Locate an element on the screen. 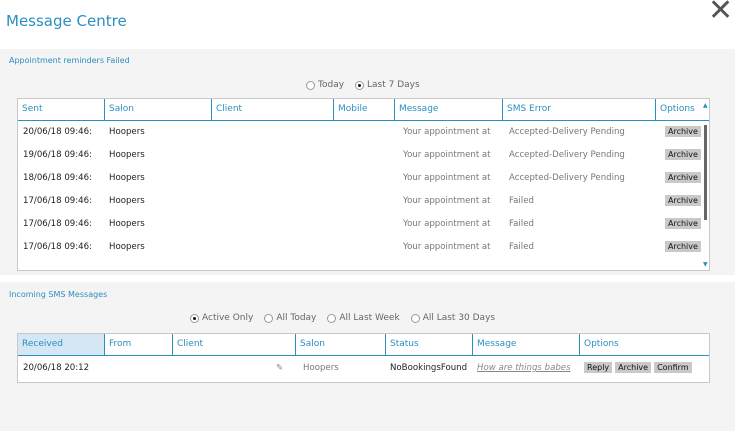 The height and width of the screenshot is (431, 735). reply-button: Reply is located at coordinates (598, 367).